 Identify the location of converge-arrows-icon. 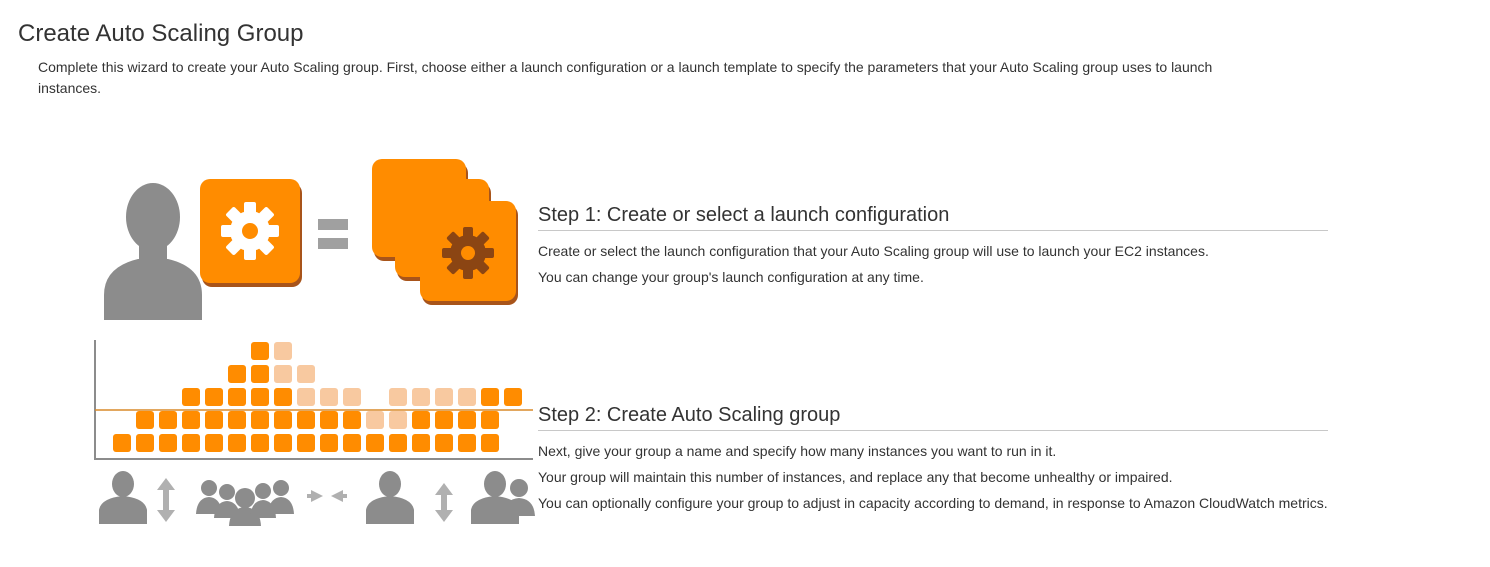
(327, 496).